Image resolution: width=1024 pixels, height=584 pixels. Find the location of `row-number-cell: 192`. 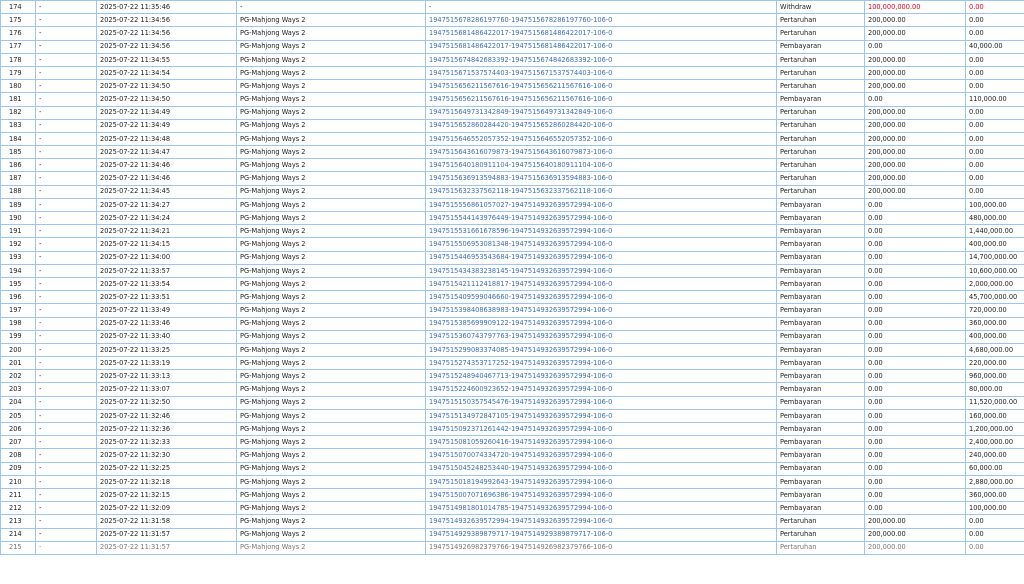

row-number-cell: 192 is located at coordinates (18, 244).